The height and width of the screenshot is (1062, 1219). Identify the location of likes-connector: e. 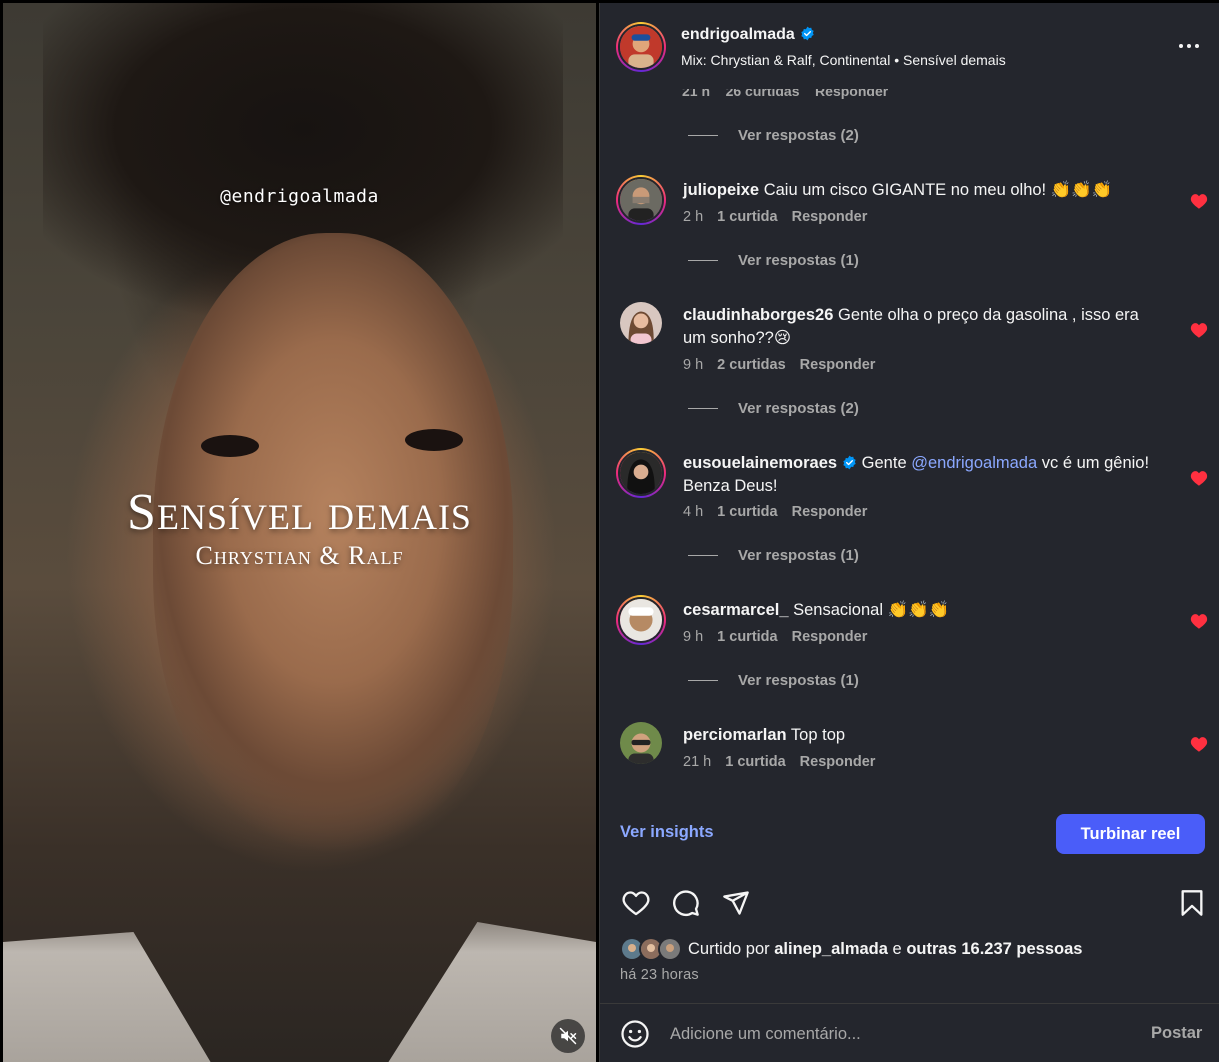
(897, 948).